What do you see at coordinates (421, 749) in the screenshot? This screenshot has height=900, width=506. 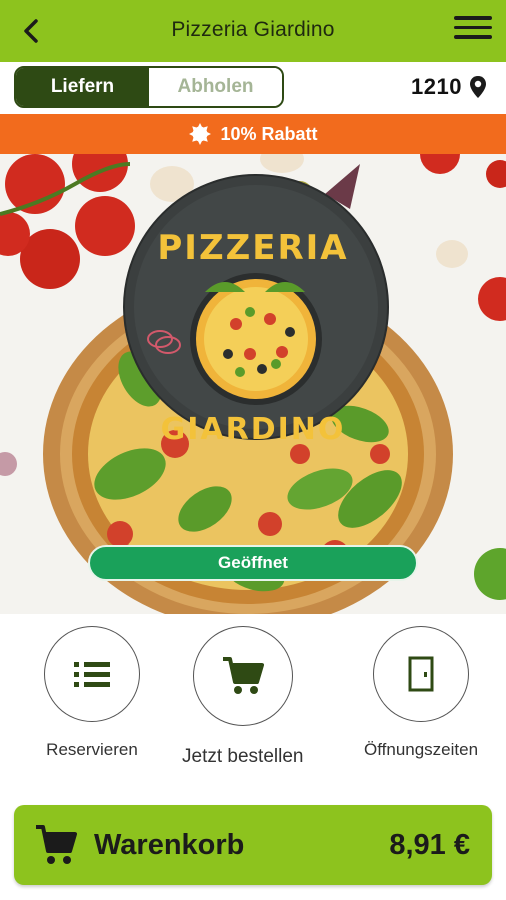 I see `opening-hours-label: Öffnungszeiten` at bounding box center [421, 749].